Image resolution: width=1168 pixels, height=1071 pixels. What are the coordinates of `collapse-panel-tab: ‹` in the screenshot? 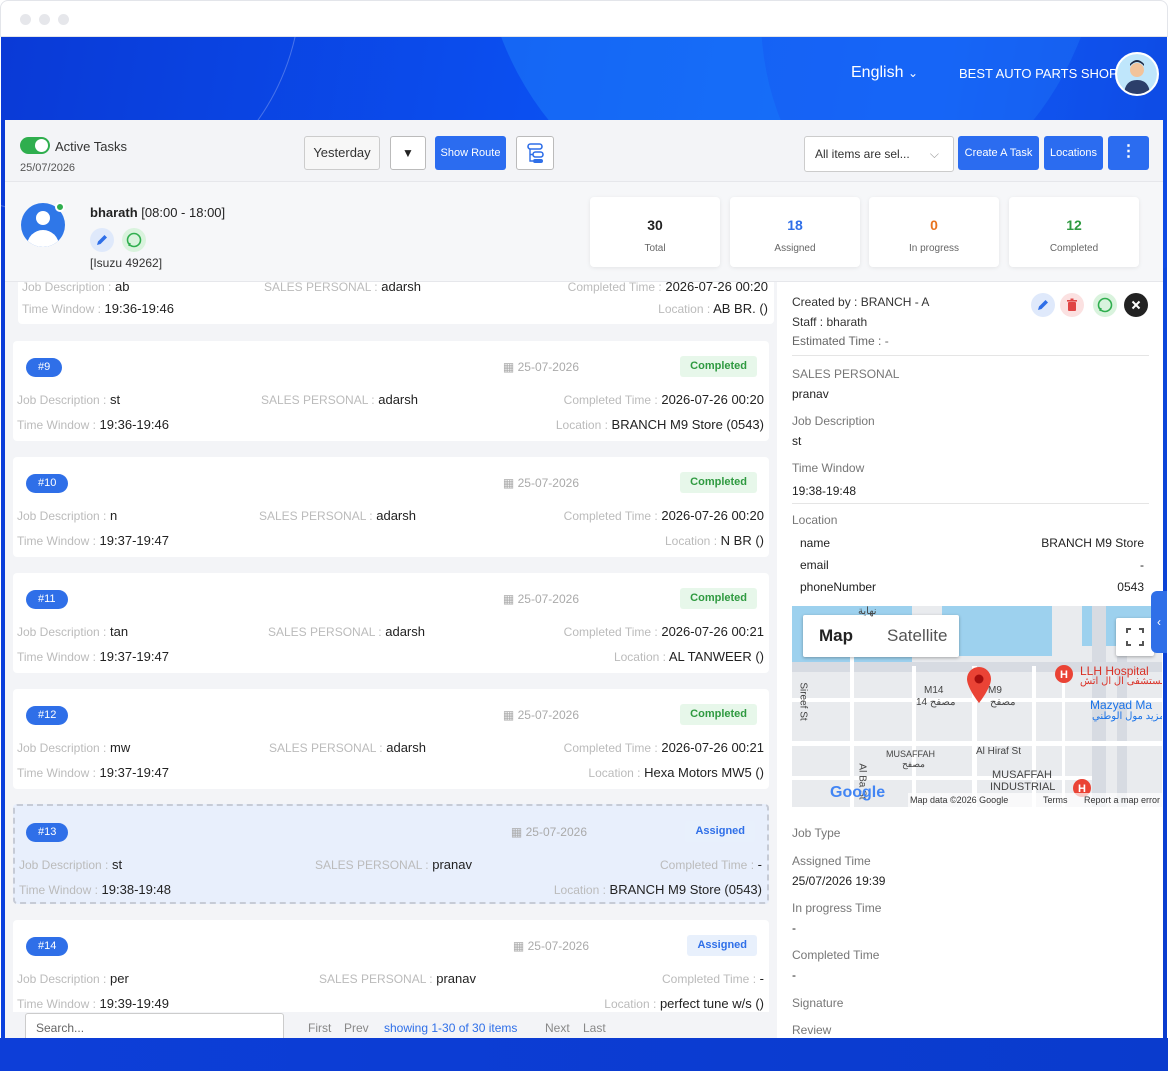 It's located at (1159, 622).